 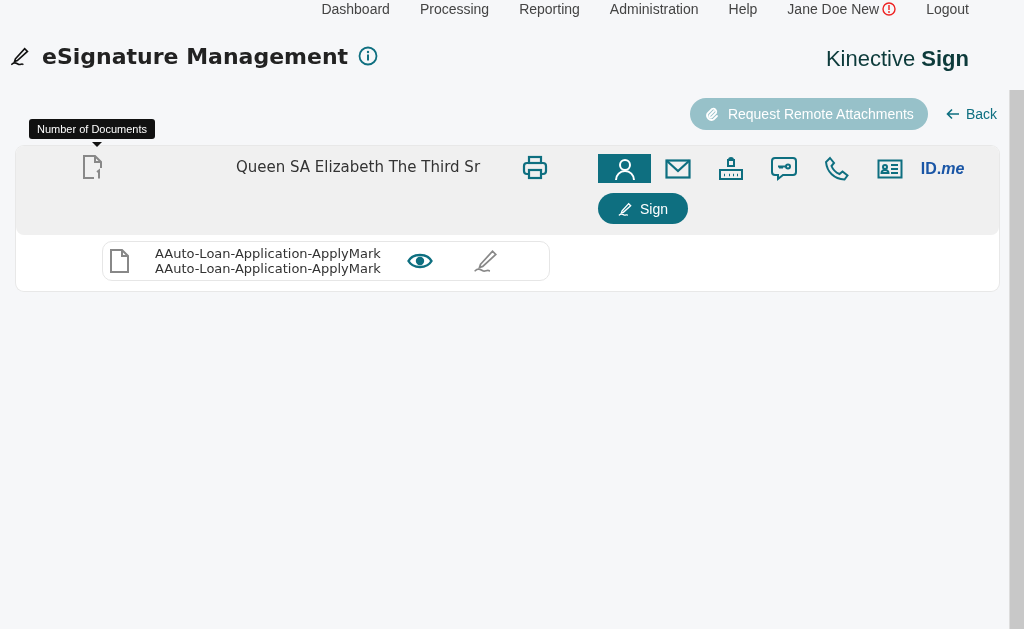 What do you see at coordinates (842, 9) in the screenshot?
I see `nav-link: Jane Doe New` at bounding box center [842, 9].